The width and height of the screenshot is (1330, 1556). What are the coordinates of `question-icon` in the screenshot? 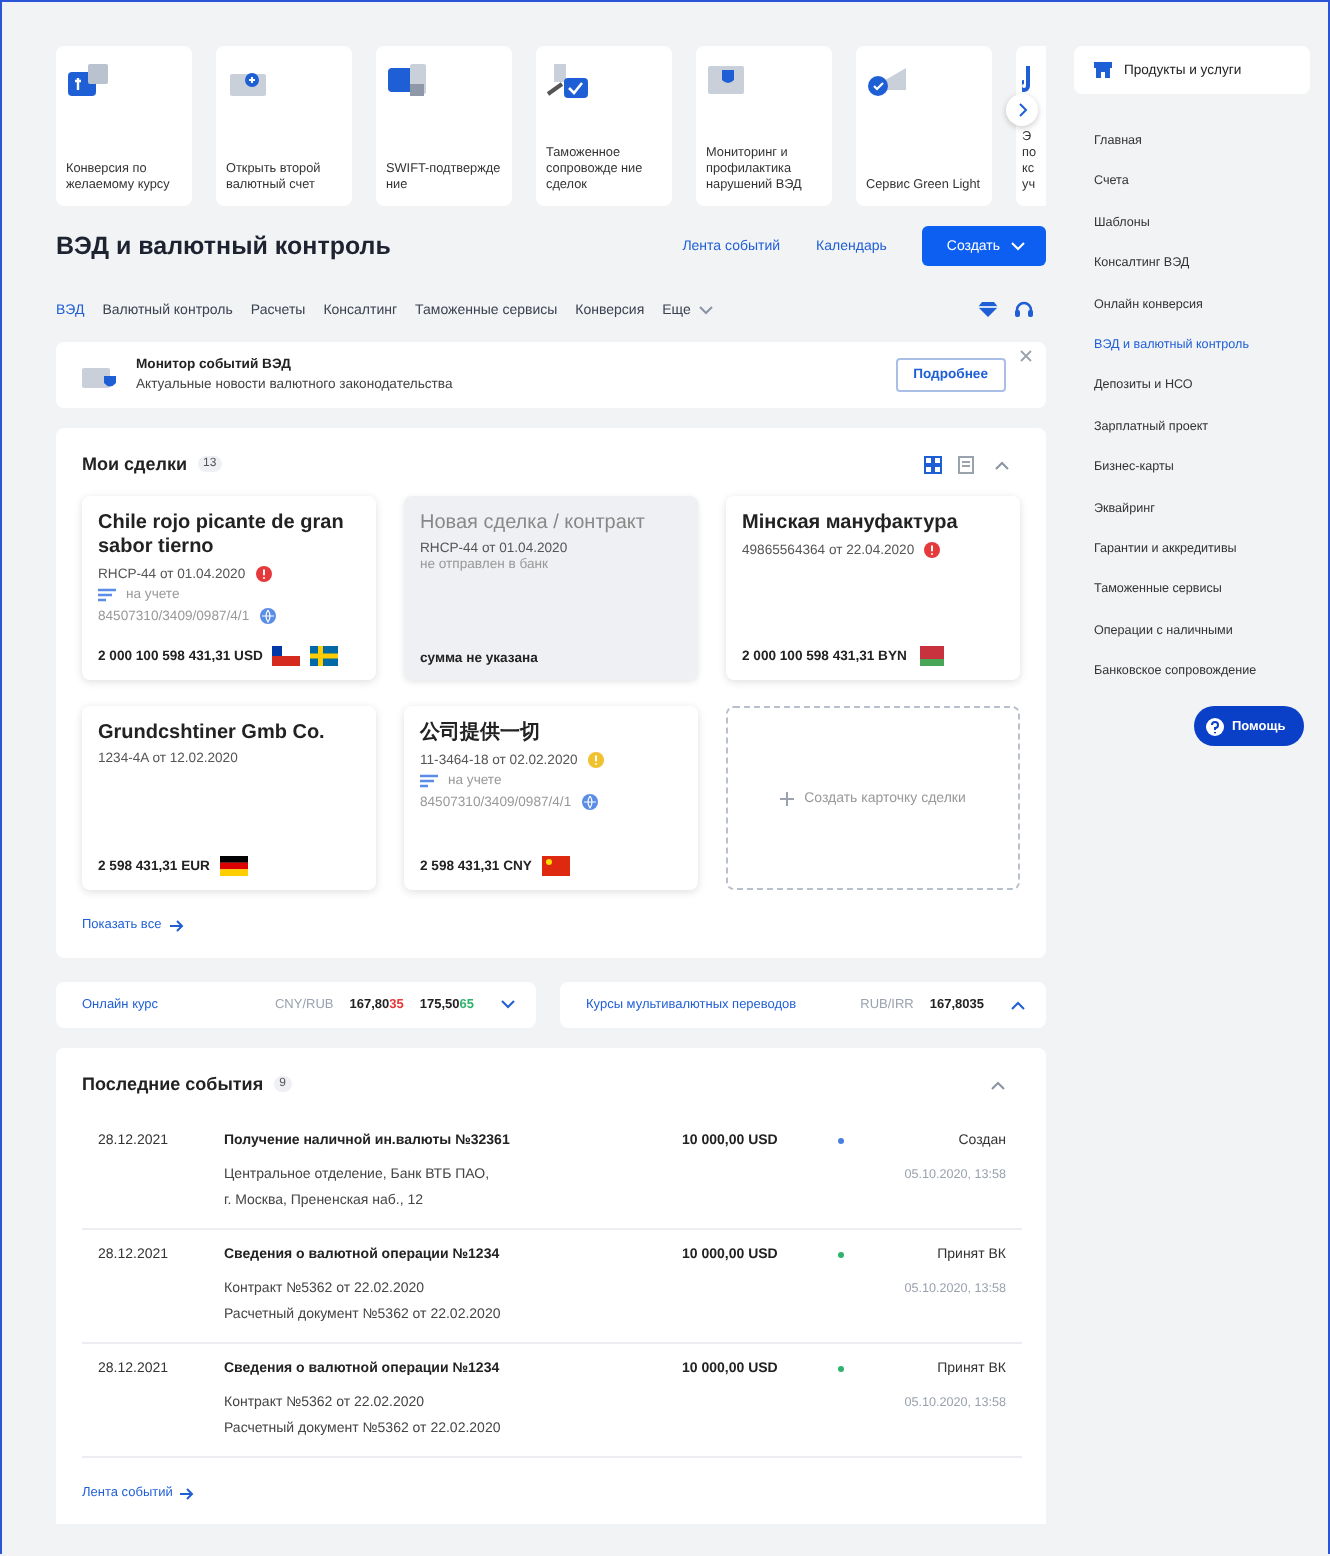 It's located at (1215, 726).